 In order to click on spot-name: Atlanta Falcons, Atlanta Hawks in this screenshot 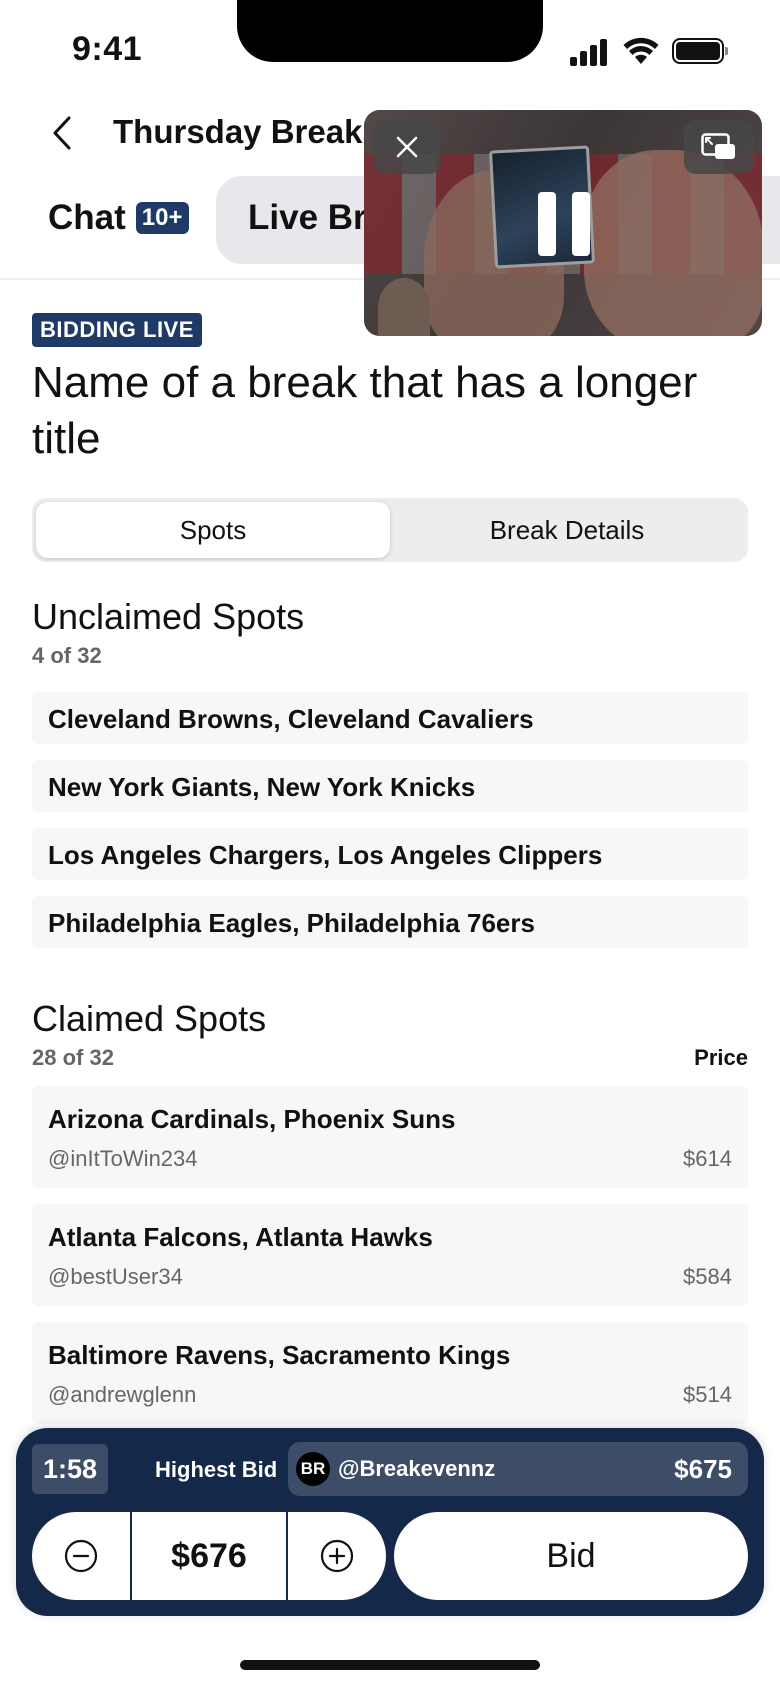, I will do `click(240, 1237)`.